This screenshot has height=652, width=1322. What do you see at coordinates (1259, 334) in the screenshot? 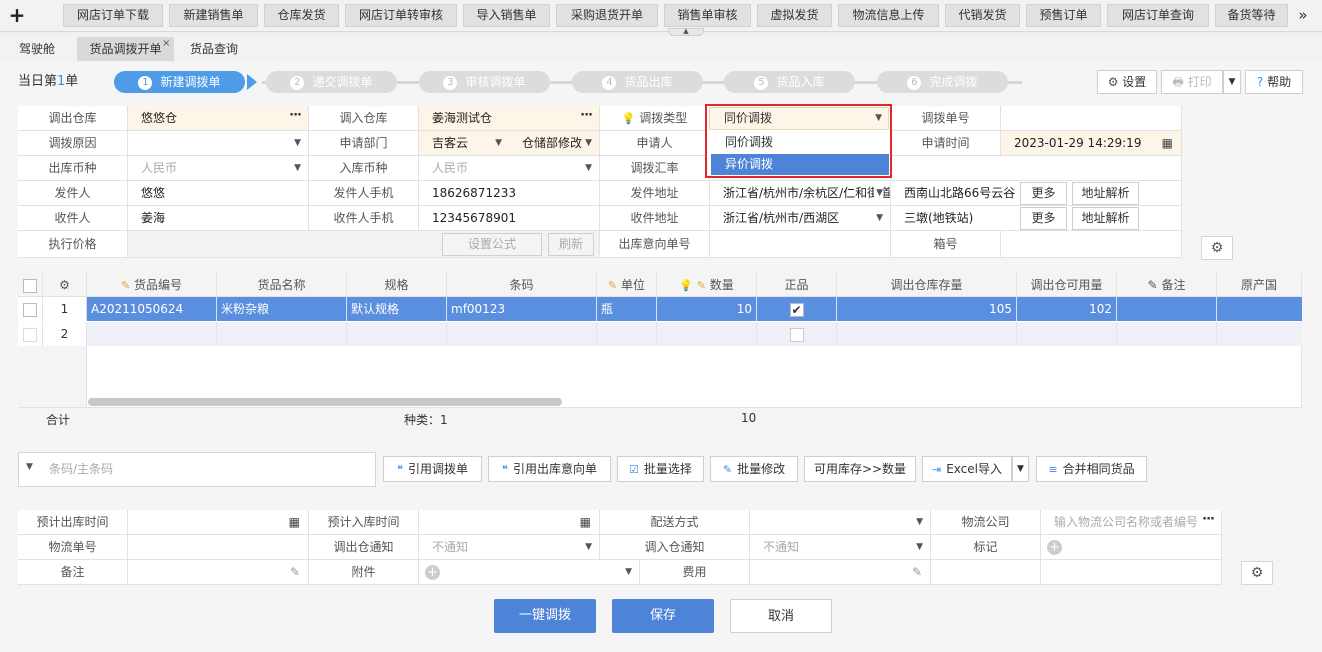
I see `row-2-origin` at bounding box center [1259, 334].